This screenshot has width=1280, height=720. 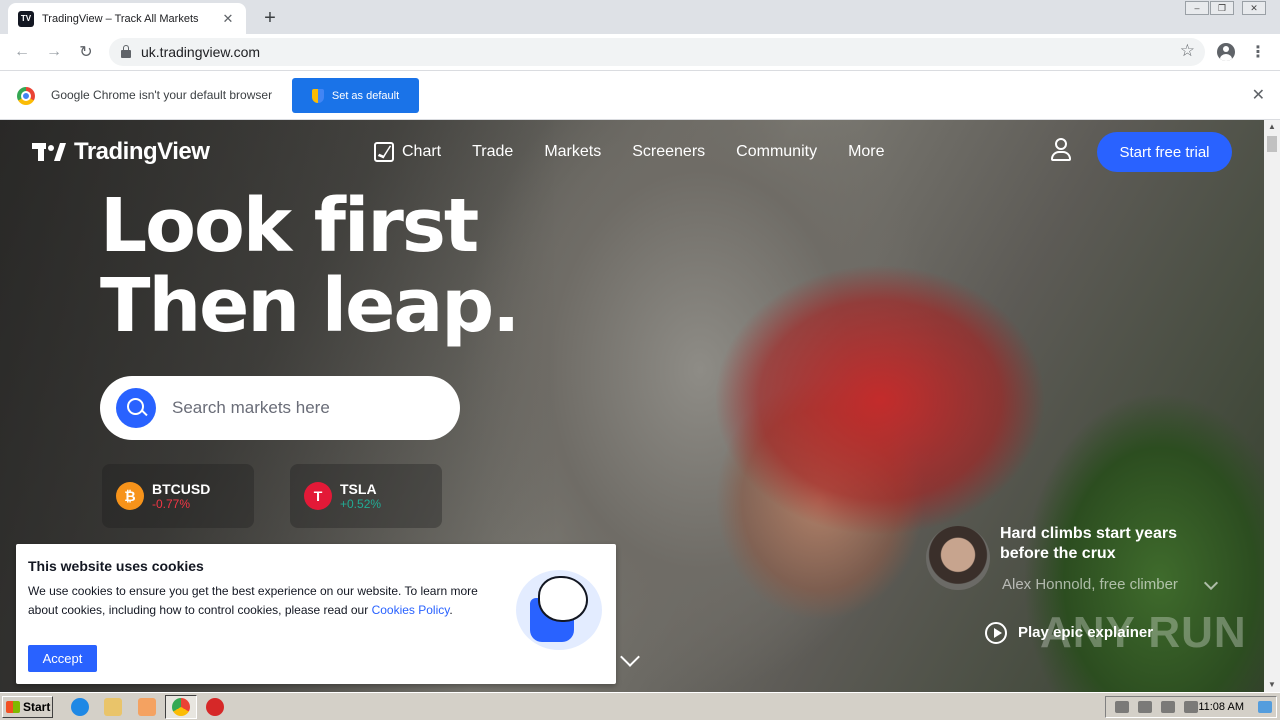 I want to click on hero-quote: Hard climbs start years before the crux, so click(x=1088, y=543).